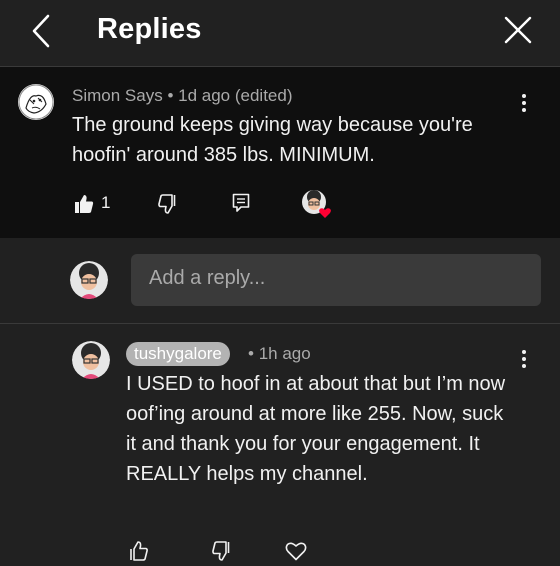 The height and width of the screenshot is (566, 560). I want to click on back-button, so click(42, 31).